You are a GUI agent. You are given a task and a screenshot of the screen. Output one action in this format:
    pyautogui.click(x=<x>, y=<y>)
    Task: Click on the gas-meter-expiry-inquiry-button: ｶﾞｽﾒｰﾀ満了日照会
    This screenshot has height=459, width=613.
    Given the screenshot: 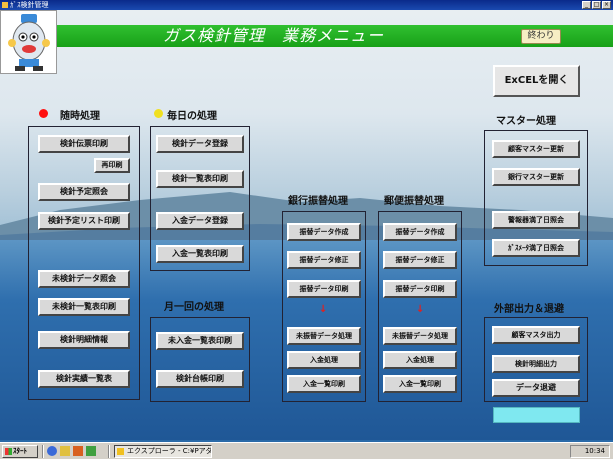 What is the action you would take?
    pyautogui.click(x=536, y=248)
    